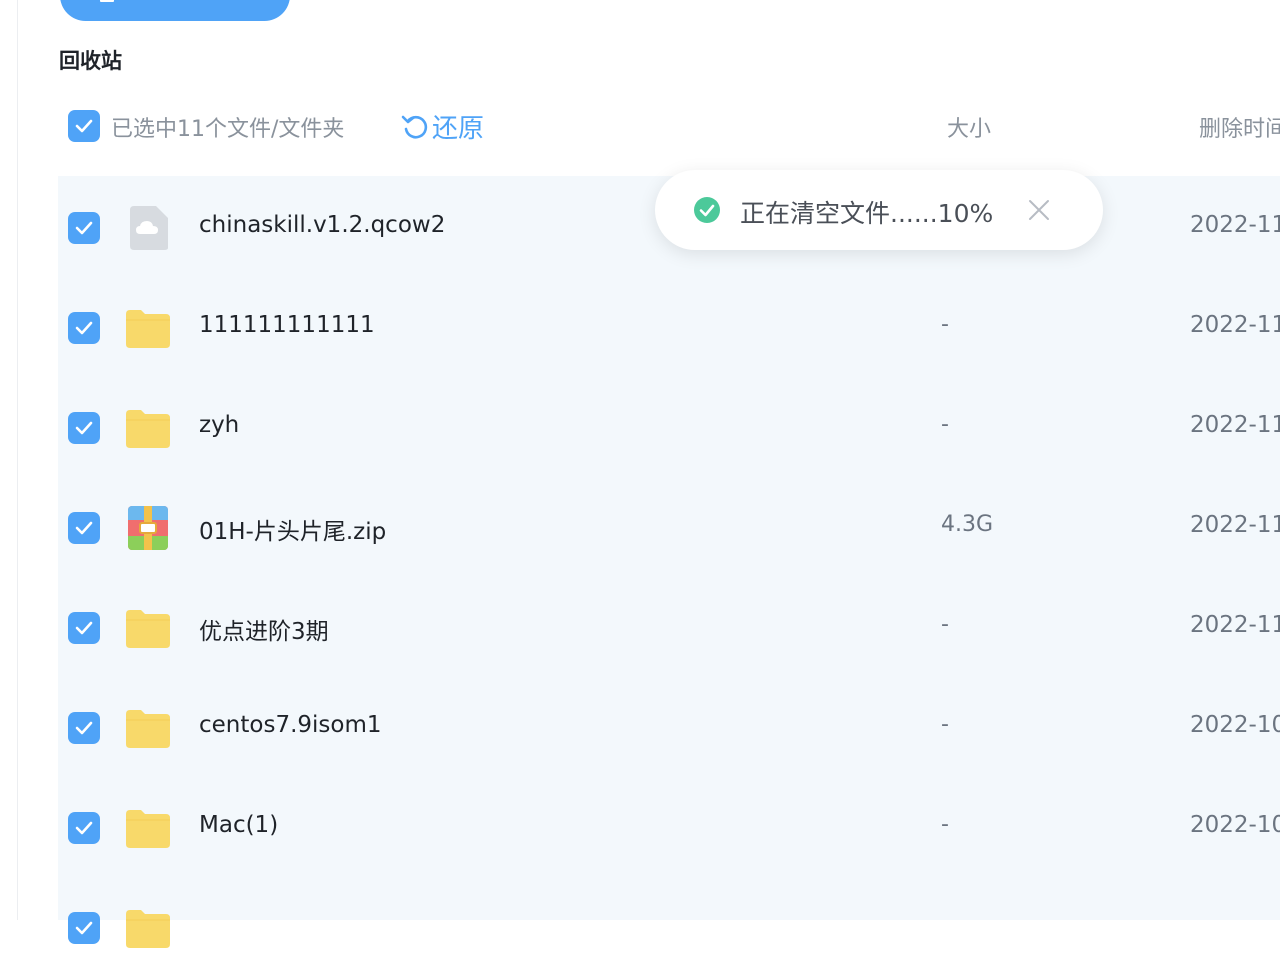 The image size is (1280, 976). I want to click on file-row: Mac(1) - 2022-10, so click(640, 826).